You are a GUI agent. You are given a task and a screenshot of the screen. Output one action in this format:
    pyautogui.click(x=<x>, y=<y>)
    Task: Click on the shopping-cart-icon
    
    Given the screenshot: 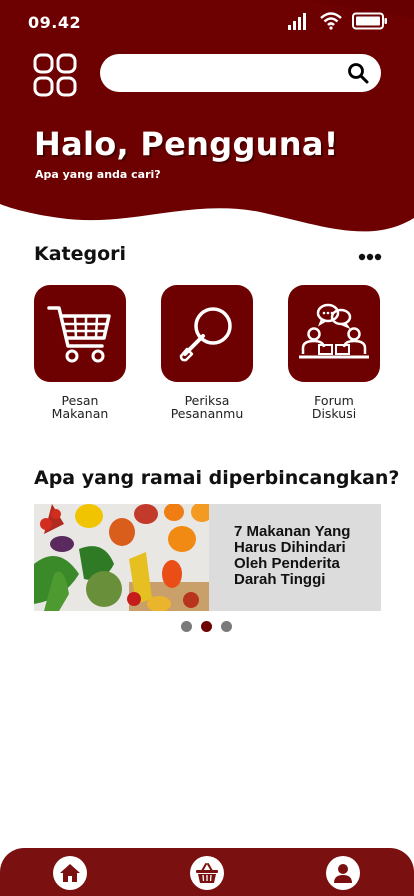 What is the action you would take?
    pyautogui.click(x=79, y=333)
    